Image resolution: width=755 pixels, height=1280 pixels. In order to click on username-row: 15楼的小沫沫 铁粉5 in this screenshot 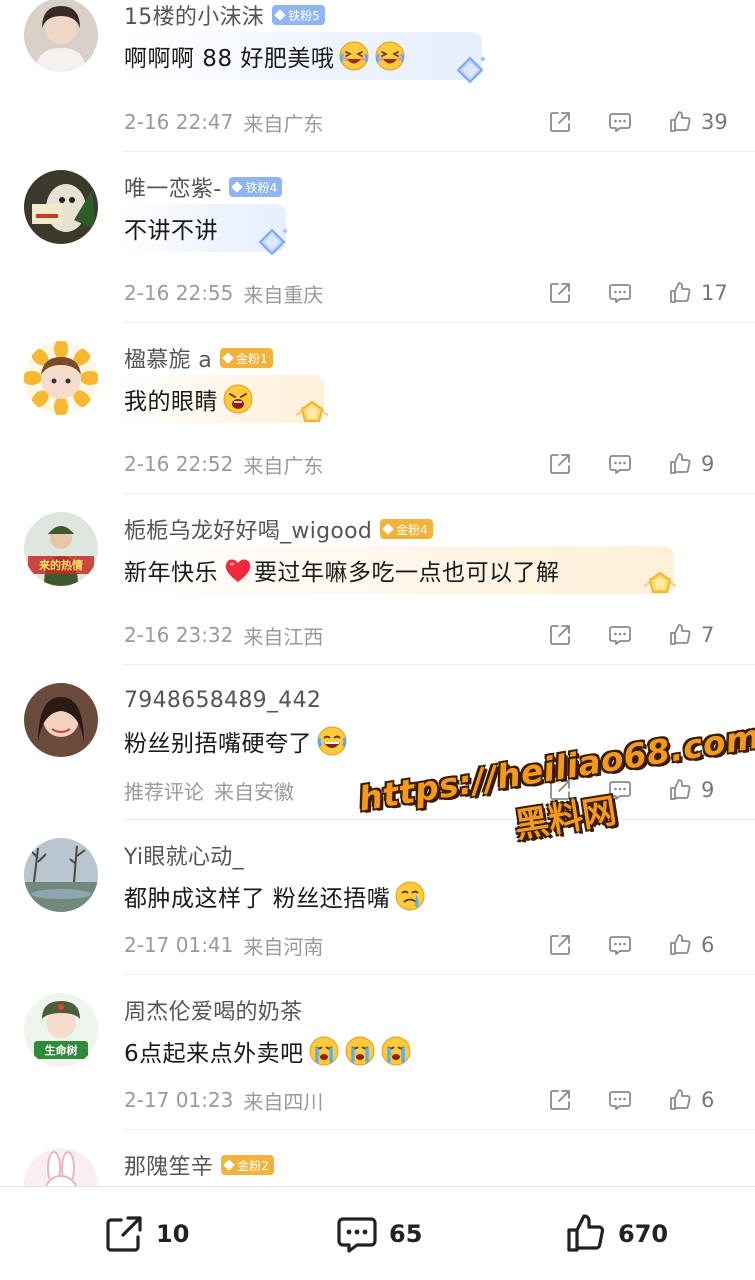, I will do `click(224, 15)`.